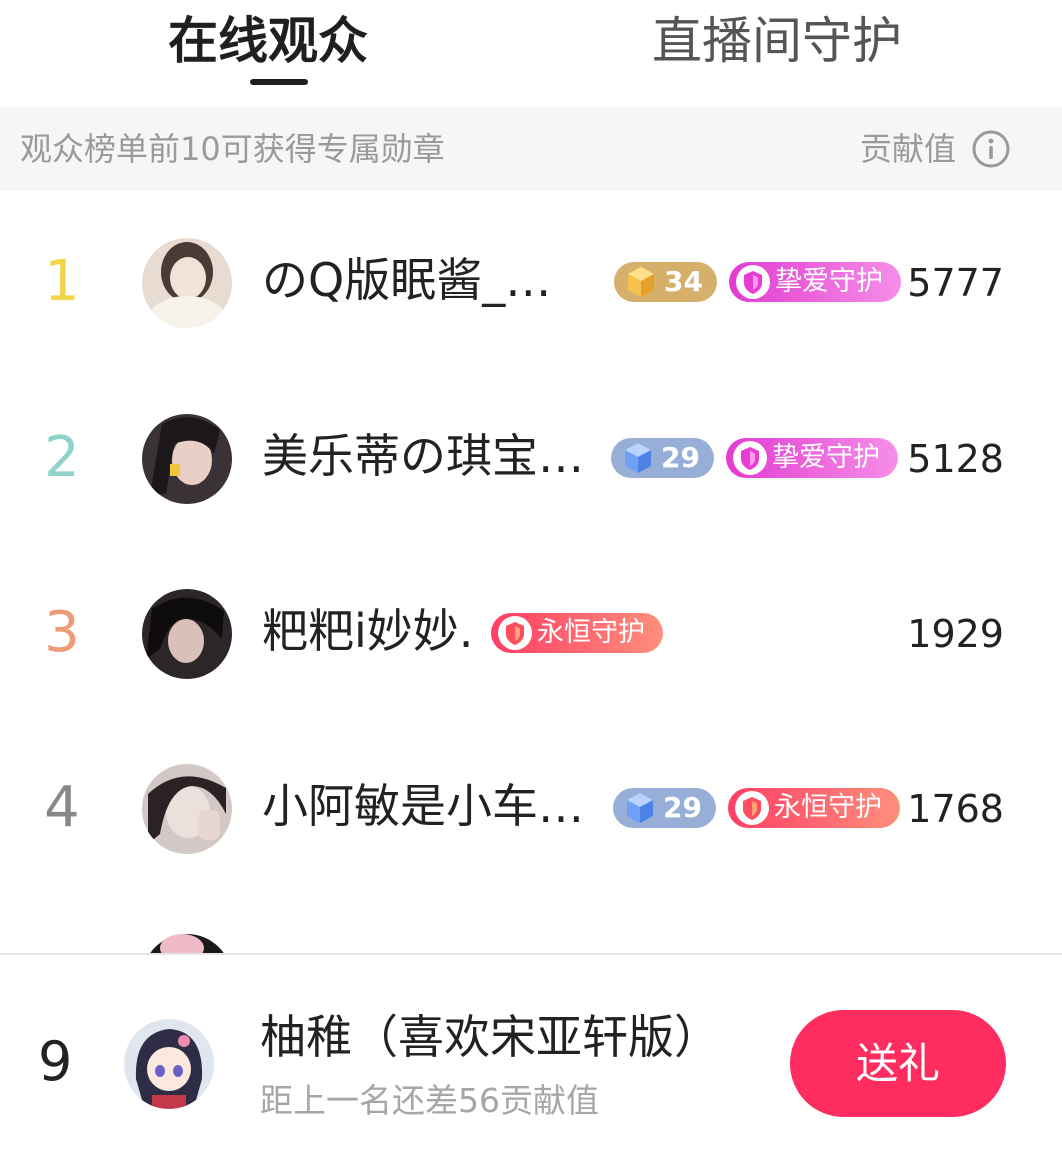 This screenshot has width=1062, height=1168. Describe the element at coordinates (641, 282) in the screenshot. I see `gold-gem-icon` at that location.